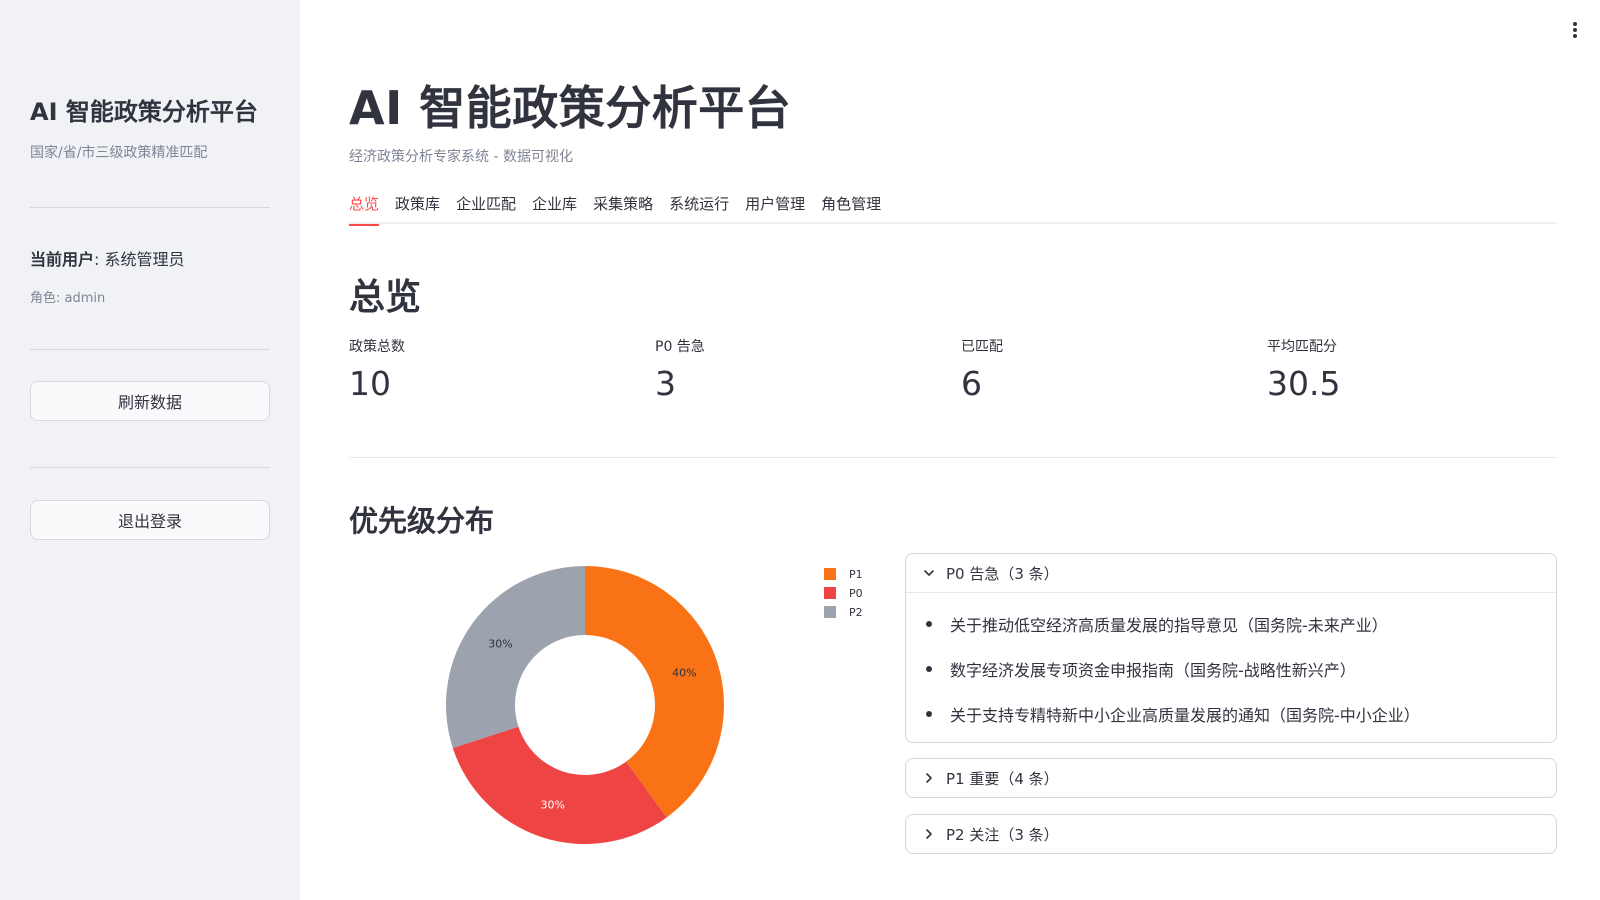  I want to click on metric-label: 政策总数, so click(377, 347).